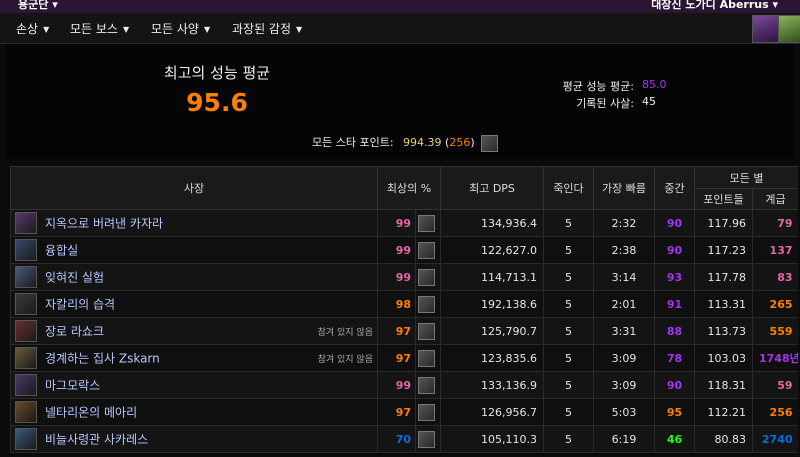 This screenshot has width=800, height=457. I want to click on col-header-boss: 사장, so click(194, 188).